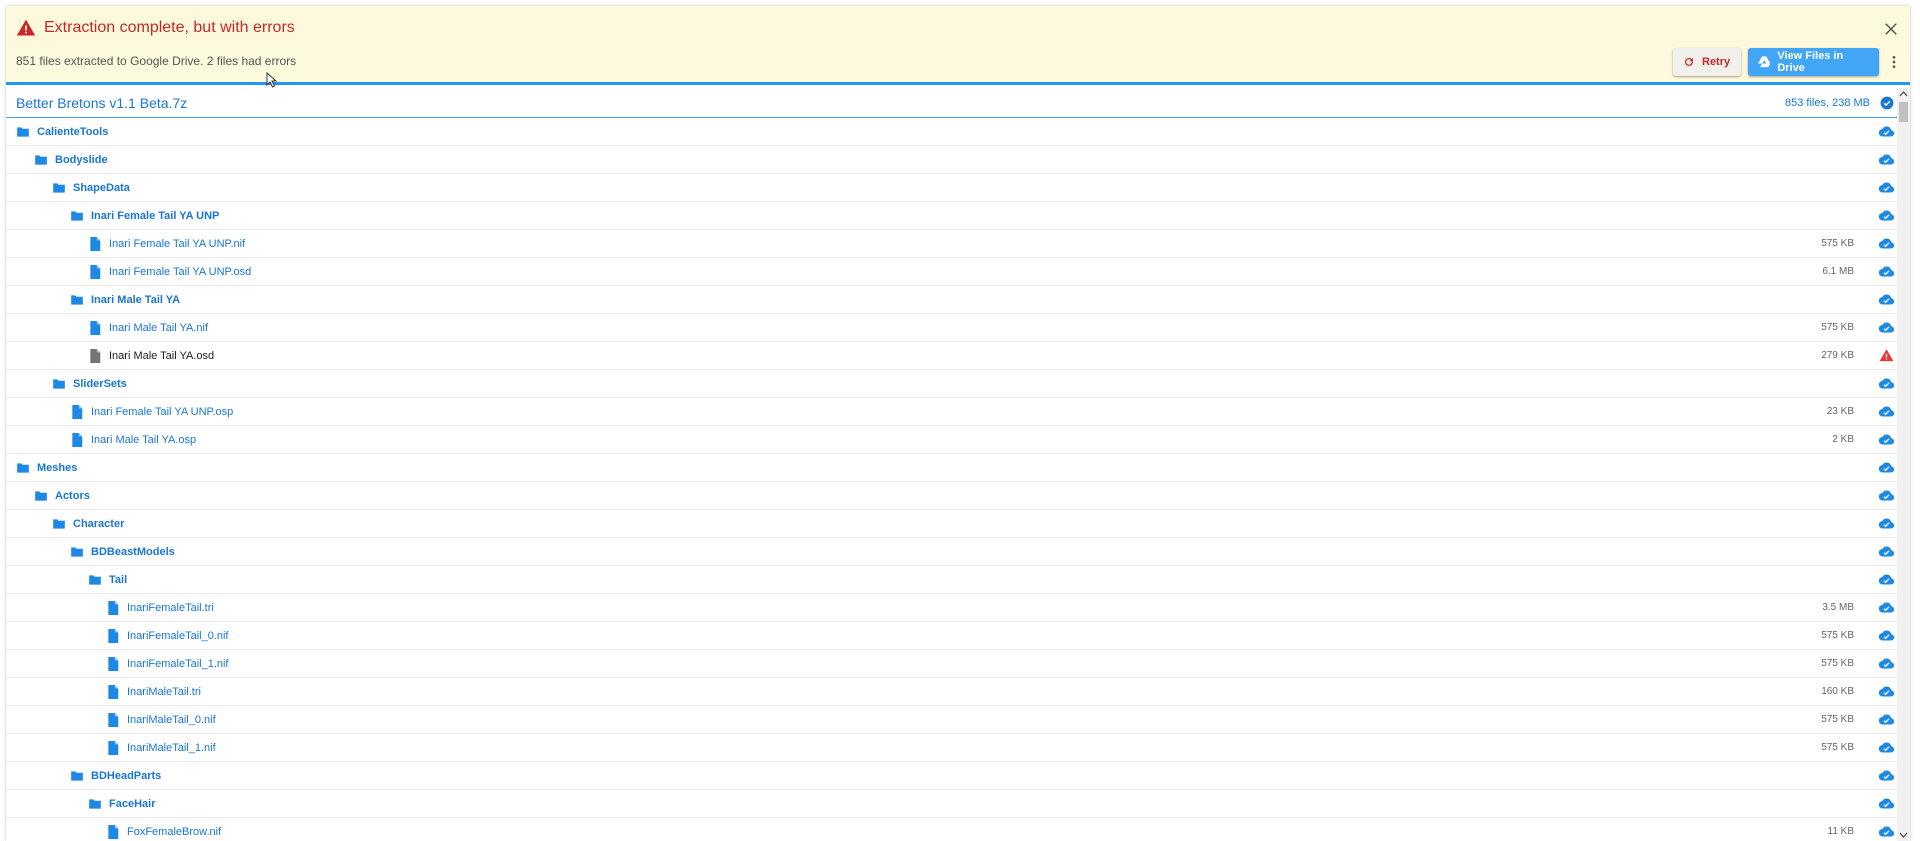 The height and width of the screenshot is (841, 1920). What do you see at coordinates (98, 524) in the screenshot?
I see `row-name: Character` at bounding box center [98, 524].